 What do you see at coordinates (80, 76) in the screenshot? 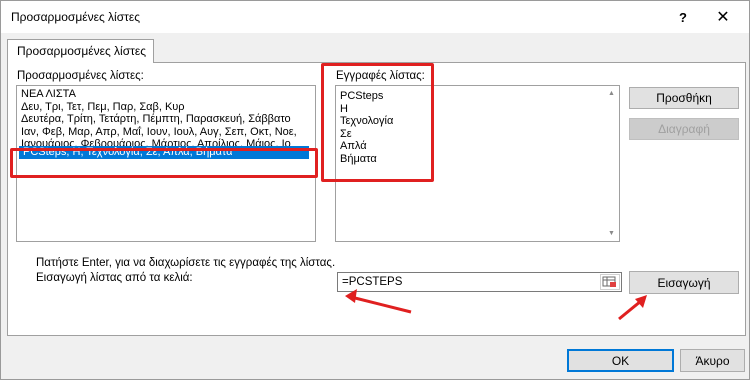
I see `custom-lists-label: Προσαρμοσμένες λίστες:` at bounding box center [80, 76].